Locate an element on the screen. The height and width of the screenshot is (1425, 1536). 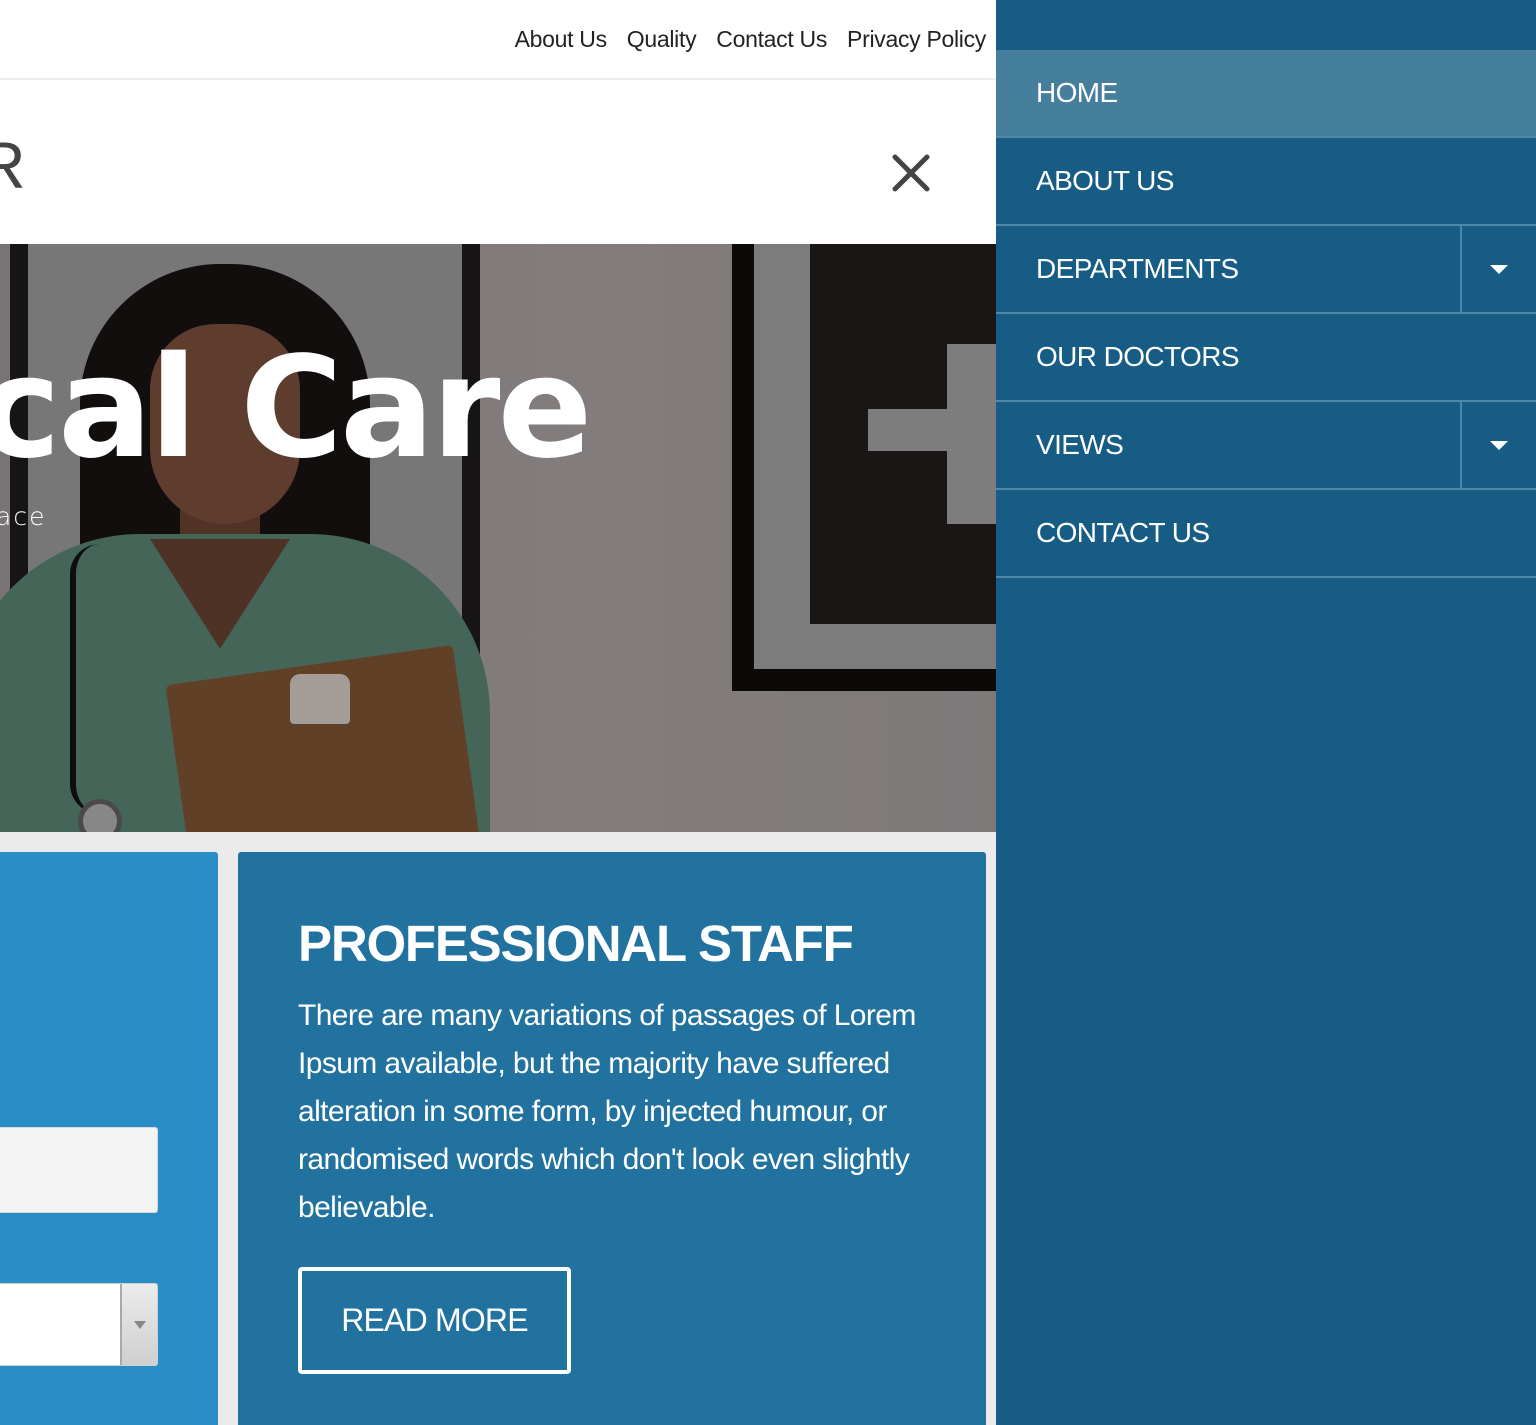
menu-link-home: HOME is located at coordinates (1266, 93).